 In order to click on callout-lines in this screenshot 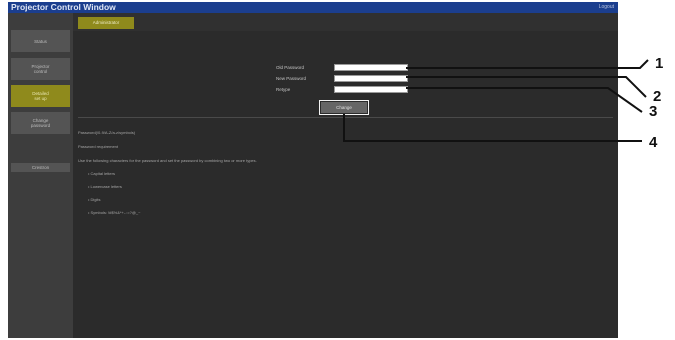, I will do `click(496, 100)`.